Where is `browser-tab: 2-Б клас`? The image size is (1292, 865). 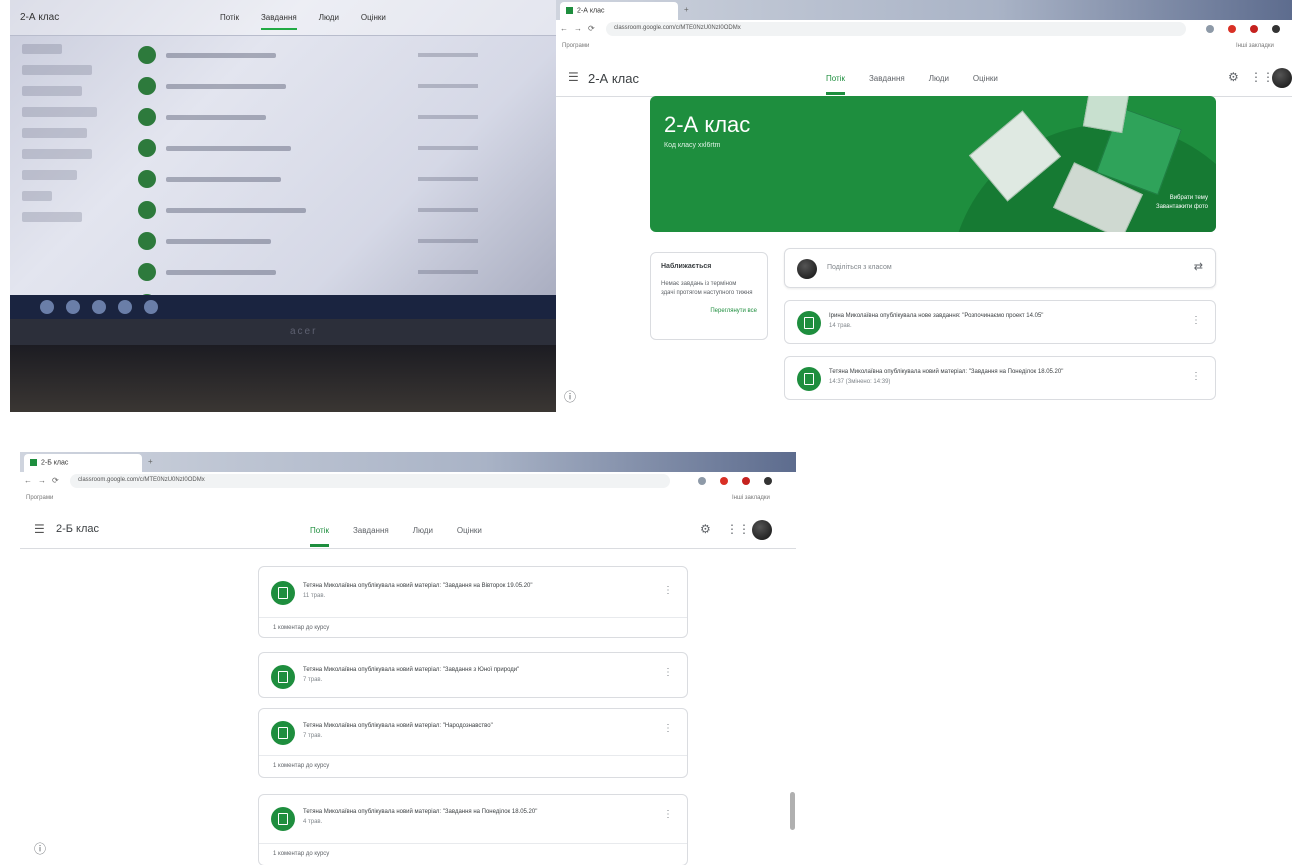 browser-tab: 2-Б клас is located at coordinates (83, 463).